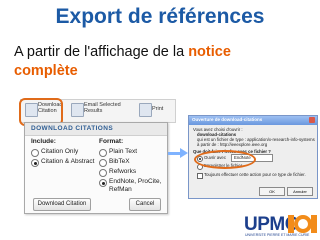  I want to click on format-bibtex-radio, so click(103, 163).